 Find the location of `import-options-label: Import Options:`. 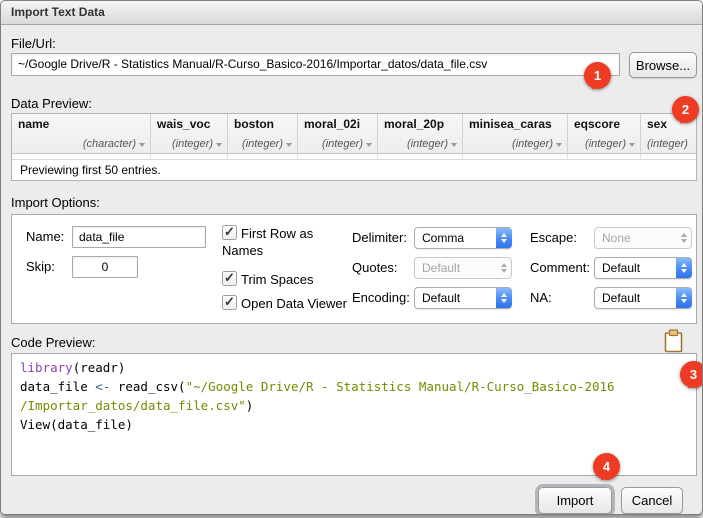

import-options-label: Import Options: is located at coordinates (55, 202).